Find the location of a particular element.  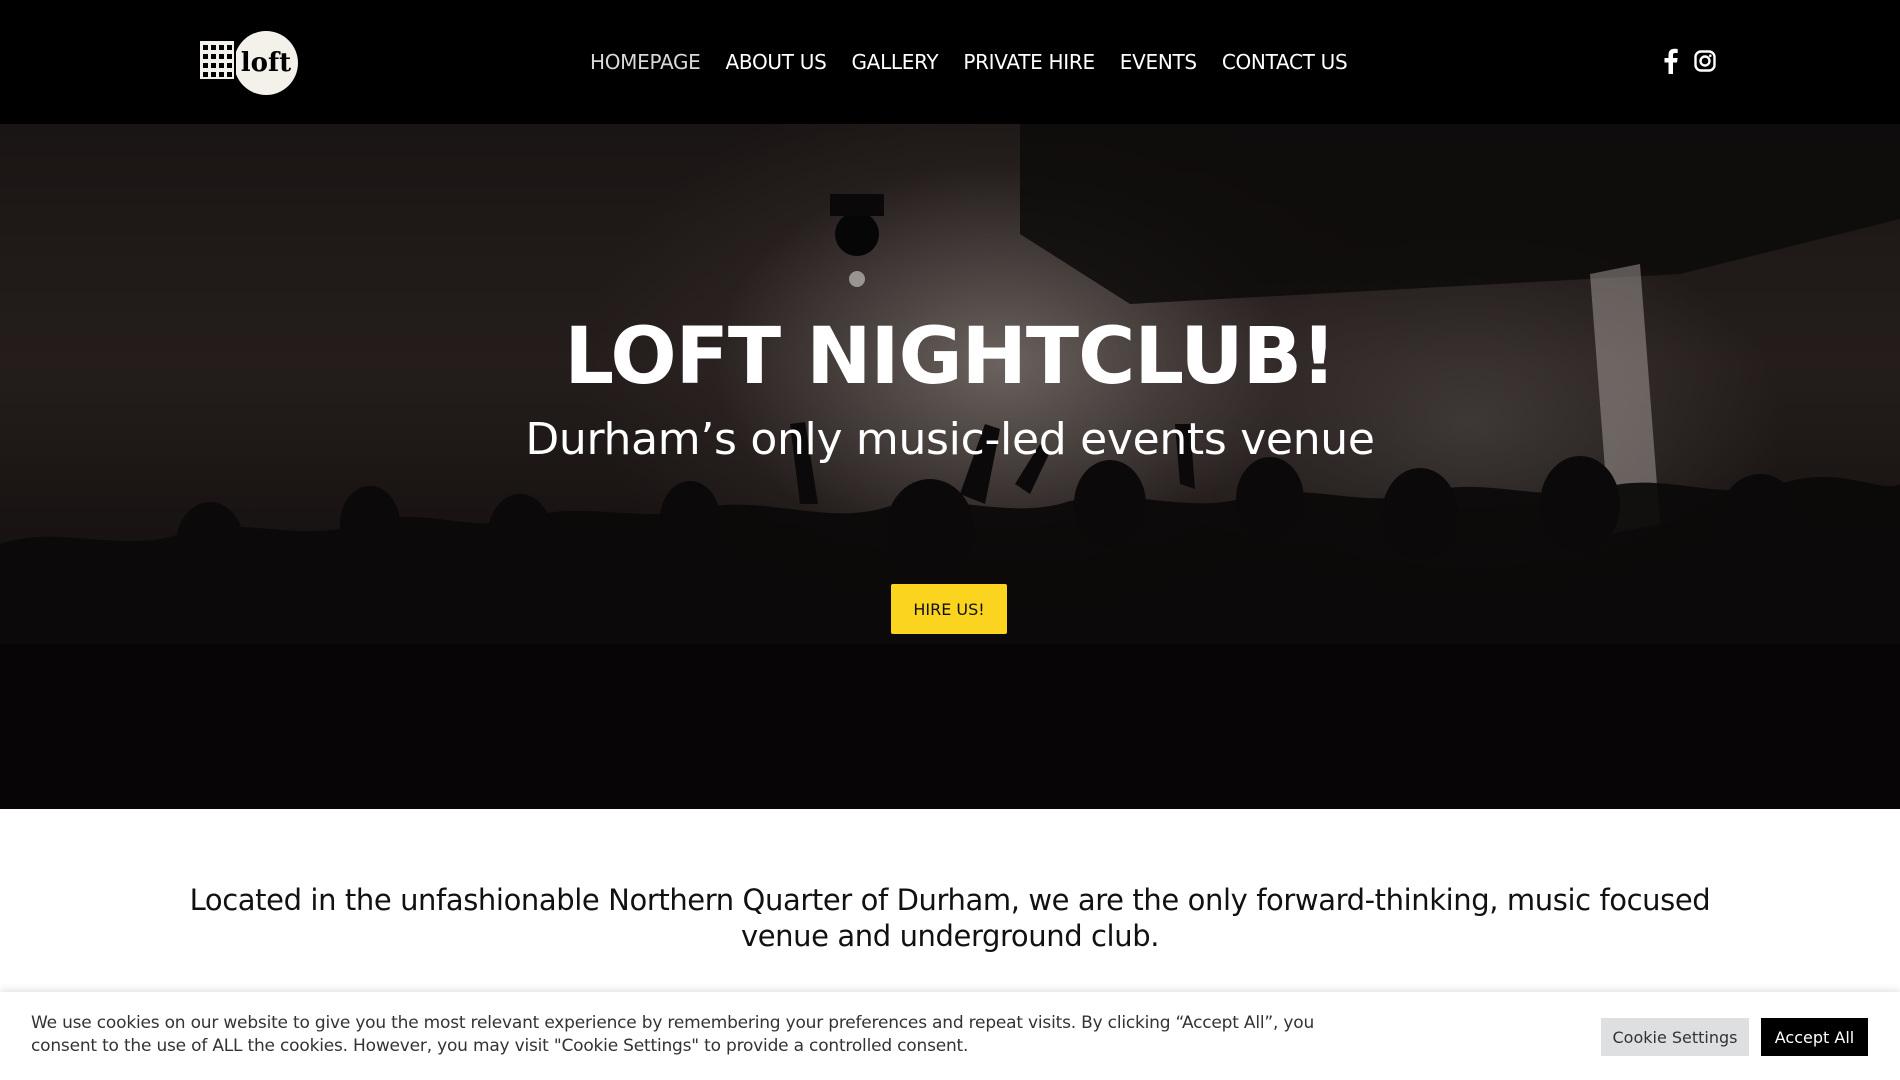

nav-private-hire: PRIVATE HIRE is located at coordinates (1029, 62).